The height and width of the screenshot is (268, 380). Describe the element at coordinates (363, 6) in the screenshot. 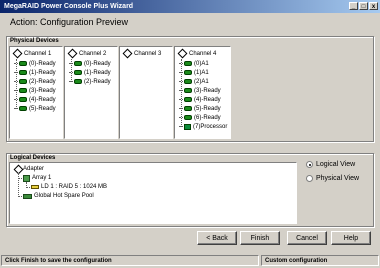

I see `maximize-button: □` at that location.